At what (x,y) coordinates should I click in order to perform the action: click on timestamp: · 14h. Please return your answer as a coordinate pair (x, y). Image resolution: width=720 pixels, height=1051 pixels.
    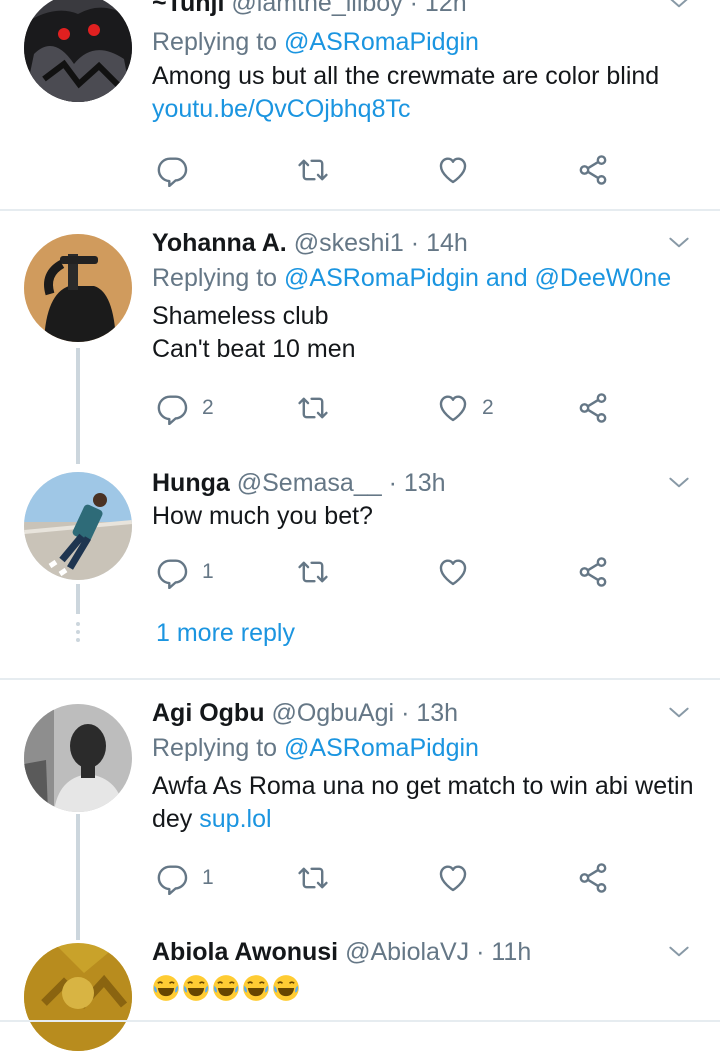
    Looking at the image, I should click on (439, 243).